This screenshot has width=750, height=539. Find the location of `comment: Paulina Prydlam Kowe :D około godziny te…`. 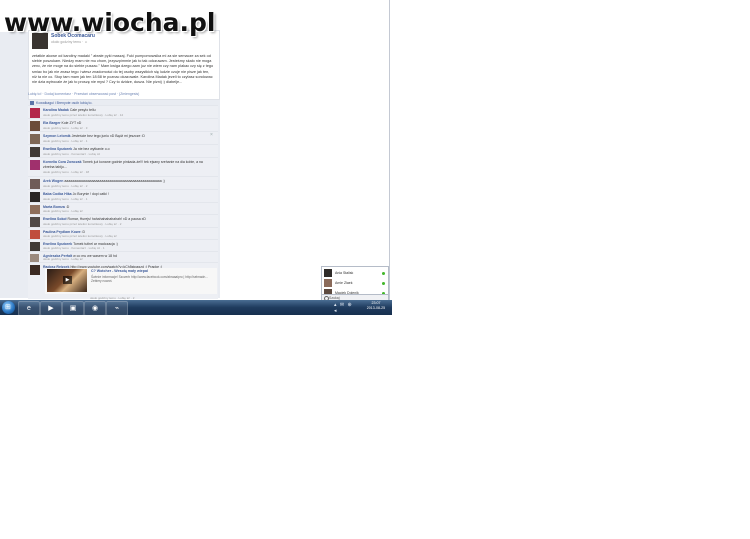

comment: Paulina Prydlam Kowe :D około godziny te… is located at coordinates (123, 233).